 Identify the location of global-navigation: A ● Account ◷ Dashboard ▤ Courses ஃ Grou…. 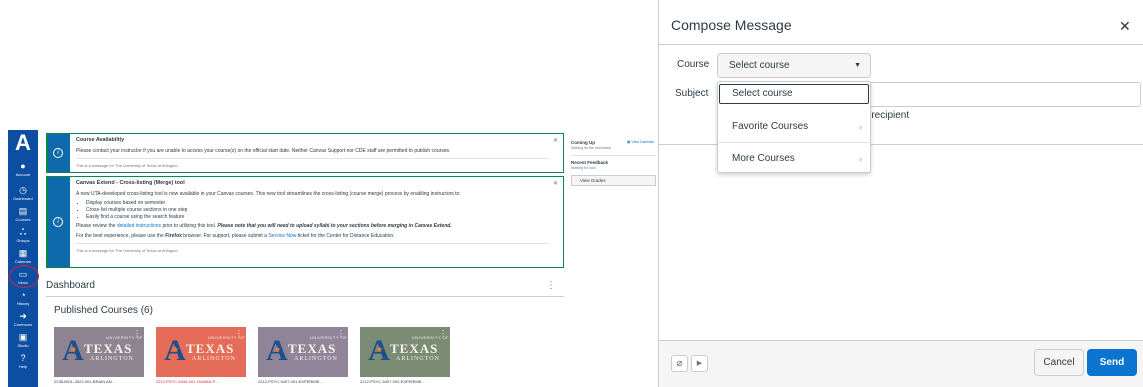
(23, 258).